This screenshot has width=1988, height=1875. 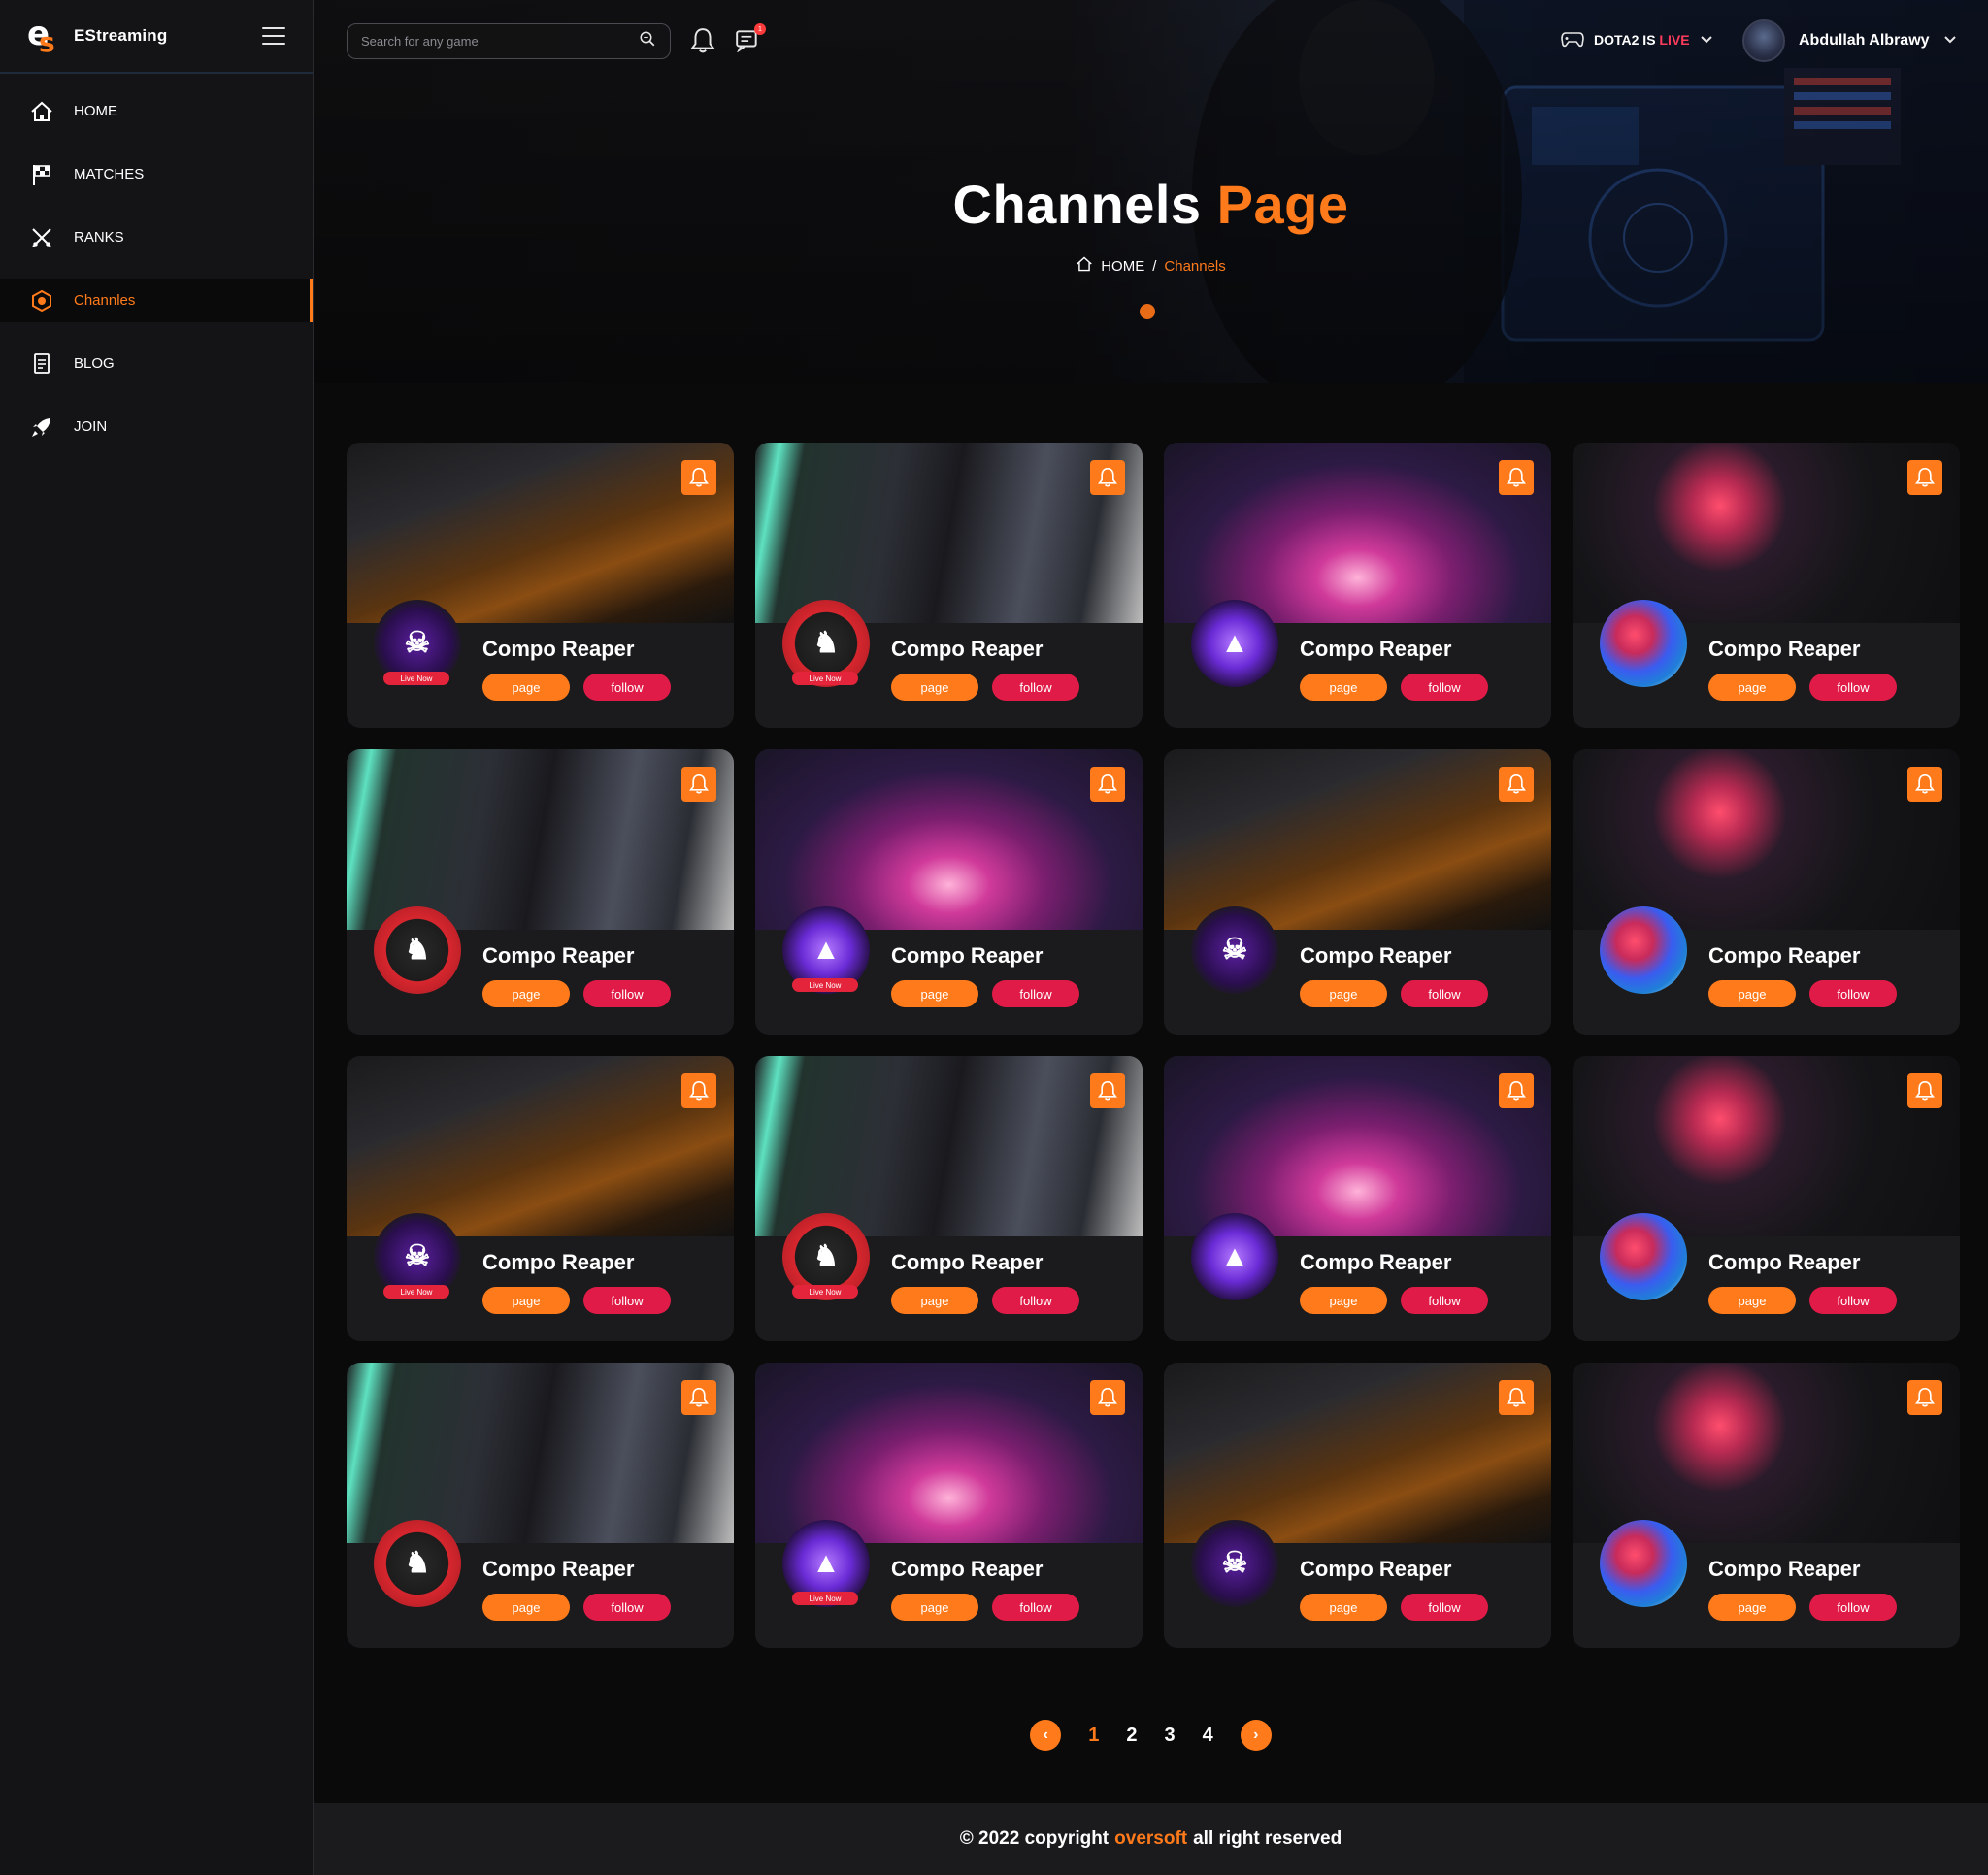 I want to click on search-icon, so click(x=647, y=41).